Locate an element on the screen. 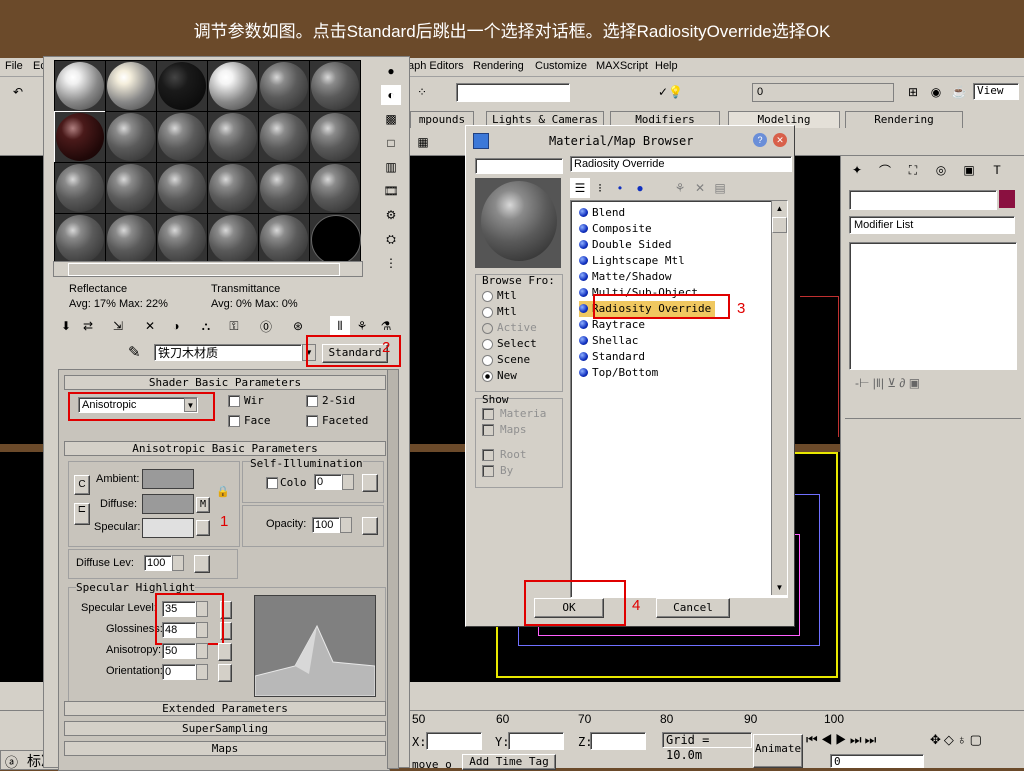  slots-scrollbar is located at coordinates (208, 269).